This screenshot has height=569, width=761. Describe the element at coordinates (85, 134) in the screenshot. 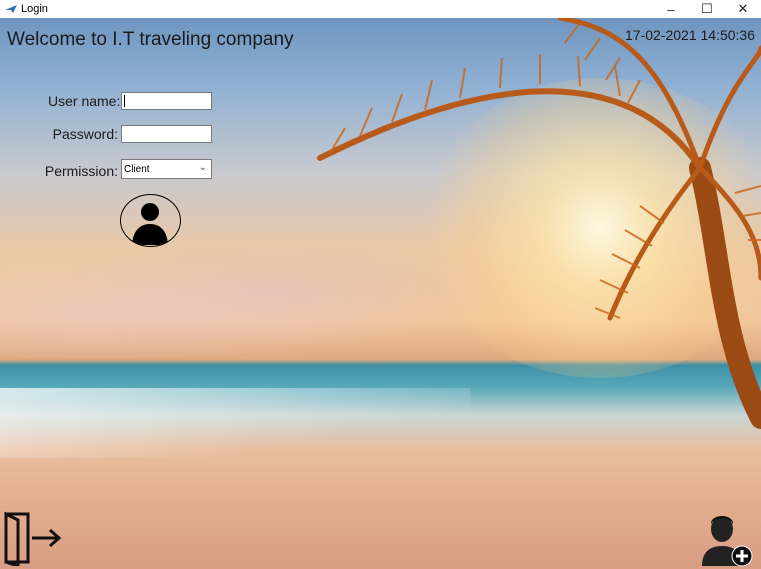

I see `password-label: Password:` at that location.